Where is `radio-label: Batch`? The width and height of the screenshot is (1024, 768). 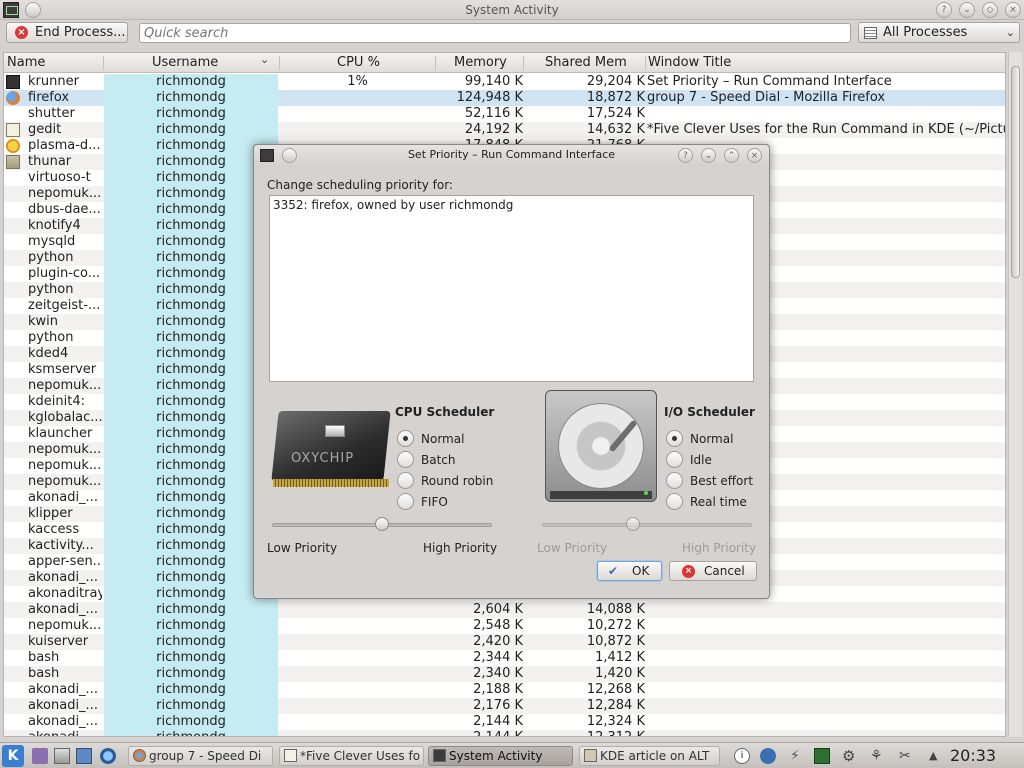 radio-label: Batch is located at coordinates (438, 460).